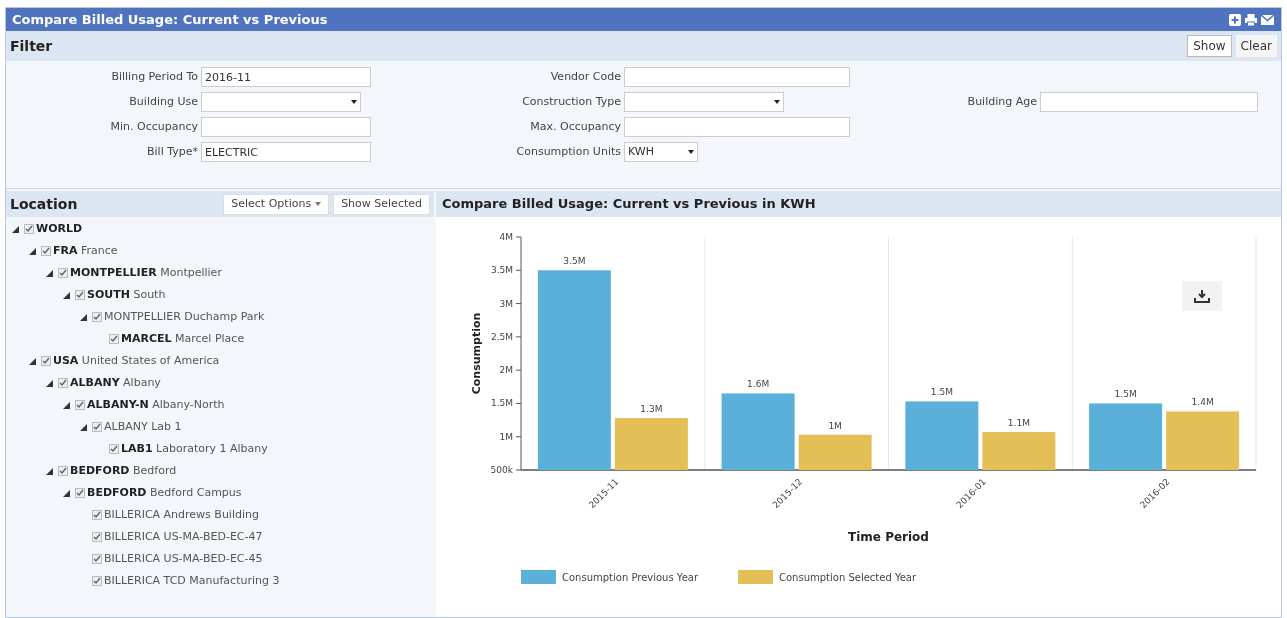  I want to click on tree-item: USA United States of America, so click(136, 361).